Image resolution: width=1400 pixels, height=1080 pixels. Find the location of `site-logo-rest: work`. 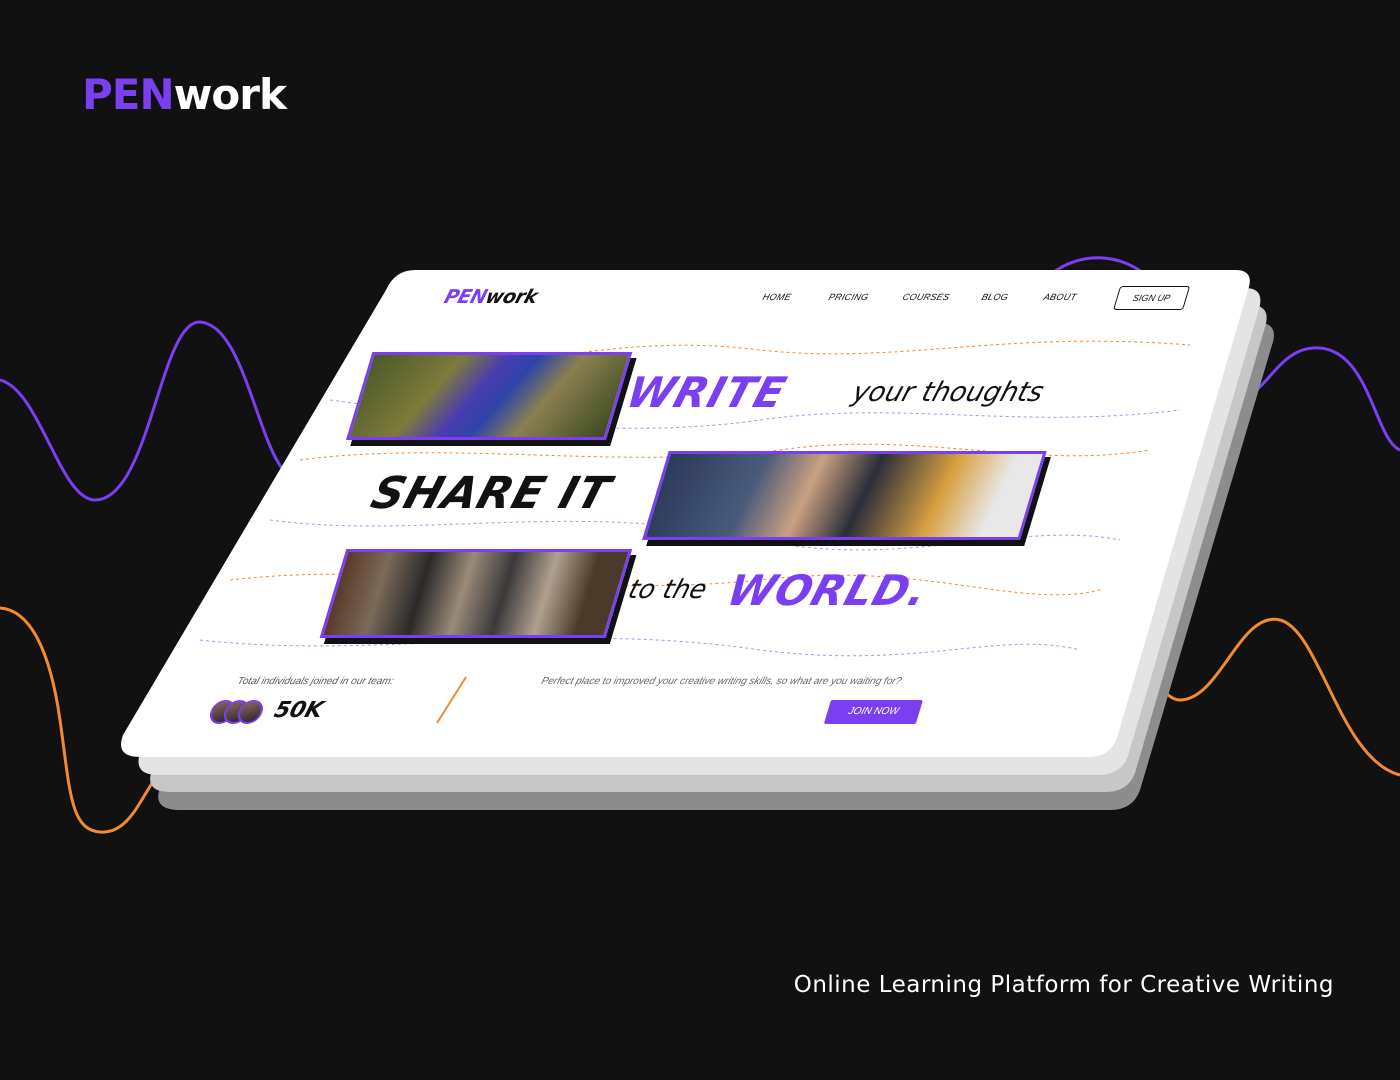

site-logo-rest: work is located at coordinates (511, 297).